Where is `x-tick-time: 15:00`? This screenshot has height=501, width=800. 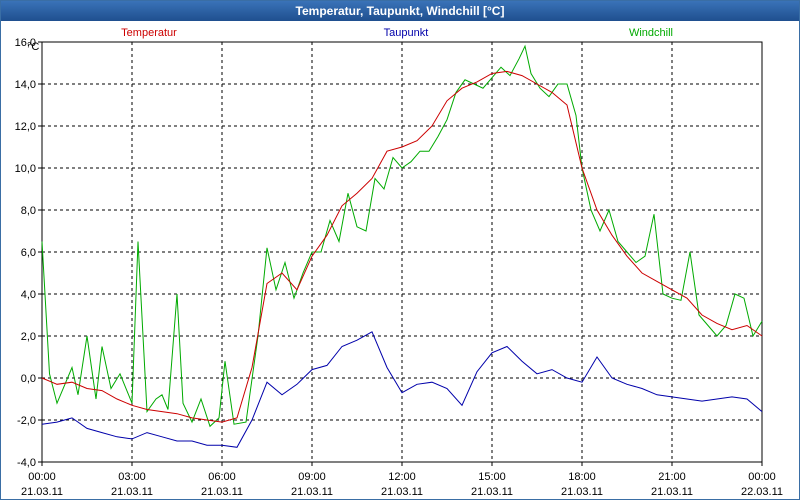
x-tick-time: 15:00 is located at coordinates (492, 477).